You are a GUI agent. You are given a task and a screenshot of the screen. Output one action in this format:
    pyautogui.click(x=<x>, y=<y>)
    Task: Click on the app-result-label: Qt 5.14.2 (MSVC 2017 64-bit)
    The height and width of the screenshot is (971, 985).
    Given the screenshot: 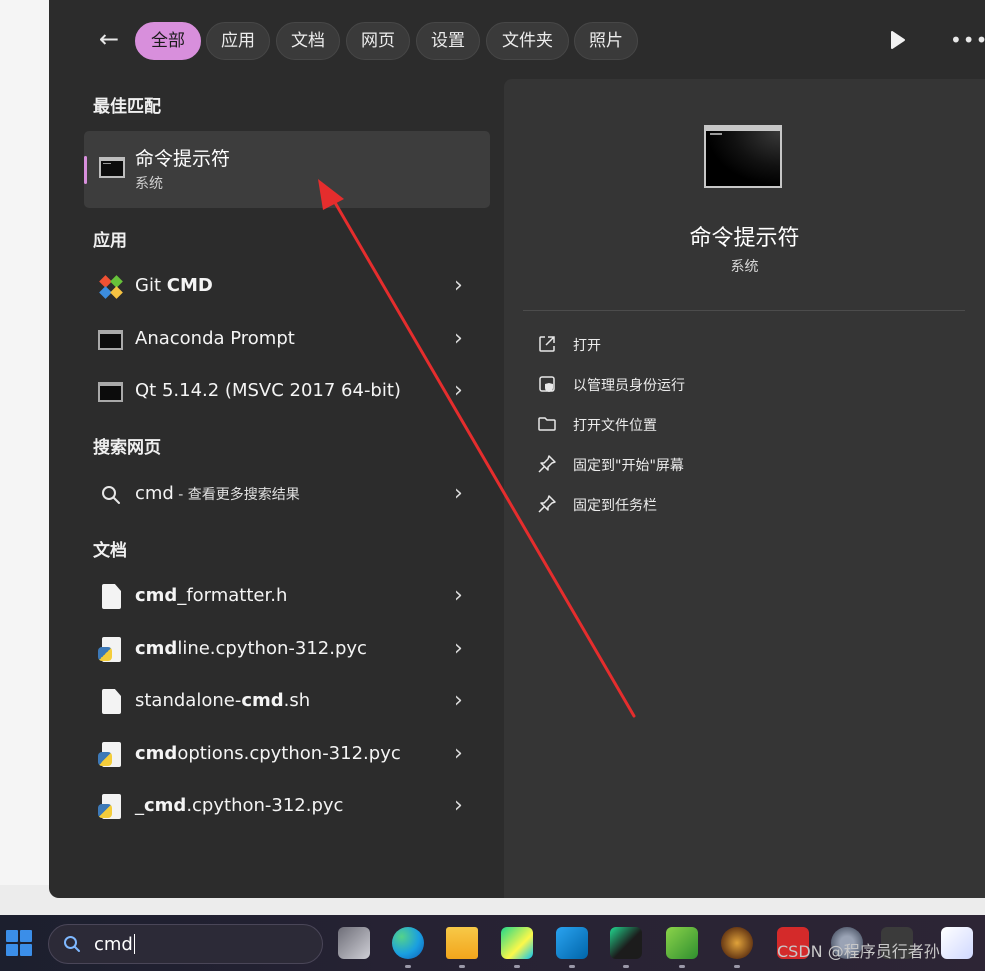 What is the action you would take?
    pyautogui.click(x=268, y=390)
    